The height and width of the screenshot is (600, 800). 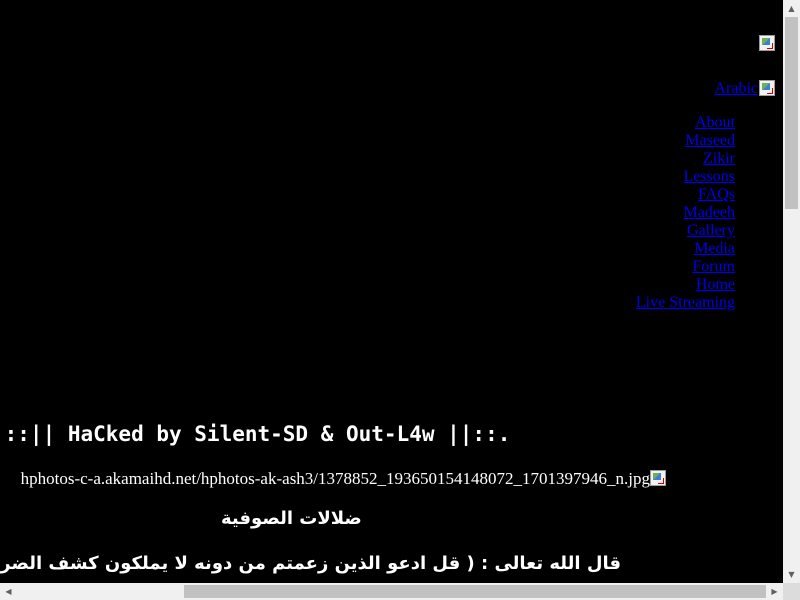 What do you see at coordinates (767, 43) in the screenshot?
I see `broken-logo-image` at bounding box center [767, 43].